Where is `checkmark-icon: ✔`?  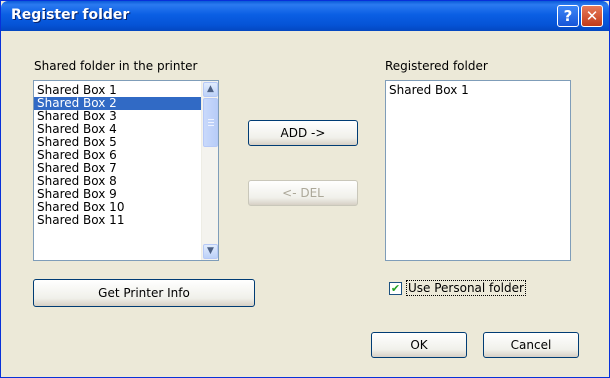 checkmark-icon: ✔ is located at coordinates (395, 288).